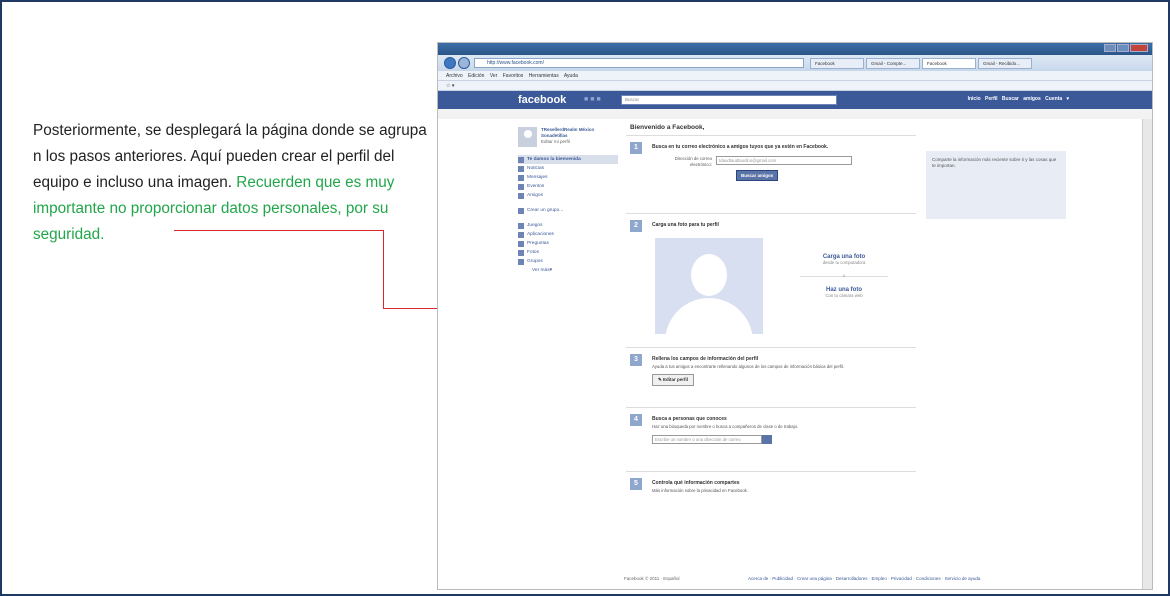  Describe the element at coordinates (767, 439) in the screenshot. I see `search-icon` at that location.